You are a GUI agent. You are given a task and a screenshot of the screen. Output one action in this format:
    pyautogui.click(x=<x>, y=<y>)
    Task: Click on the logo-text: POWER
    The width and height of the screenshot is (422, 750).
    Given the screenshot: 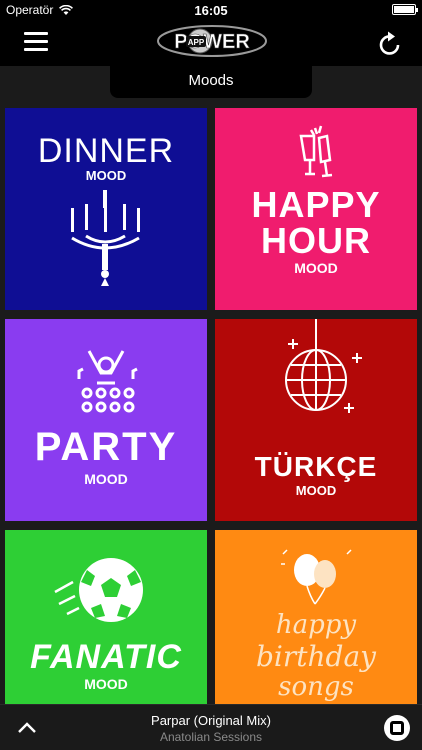 What is the action you would take?
    pyautogui.click(x=212, y=42)
    